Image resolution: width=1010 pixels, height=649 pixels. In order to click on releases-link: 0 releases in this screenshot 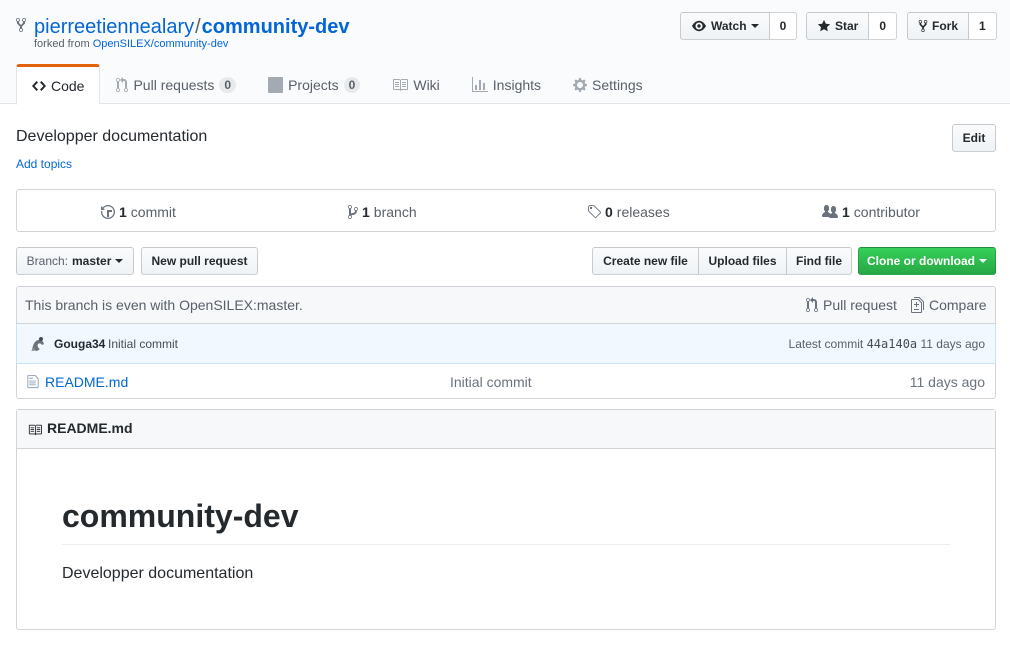, I will do `click(628, 211)`.